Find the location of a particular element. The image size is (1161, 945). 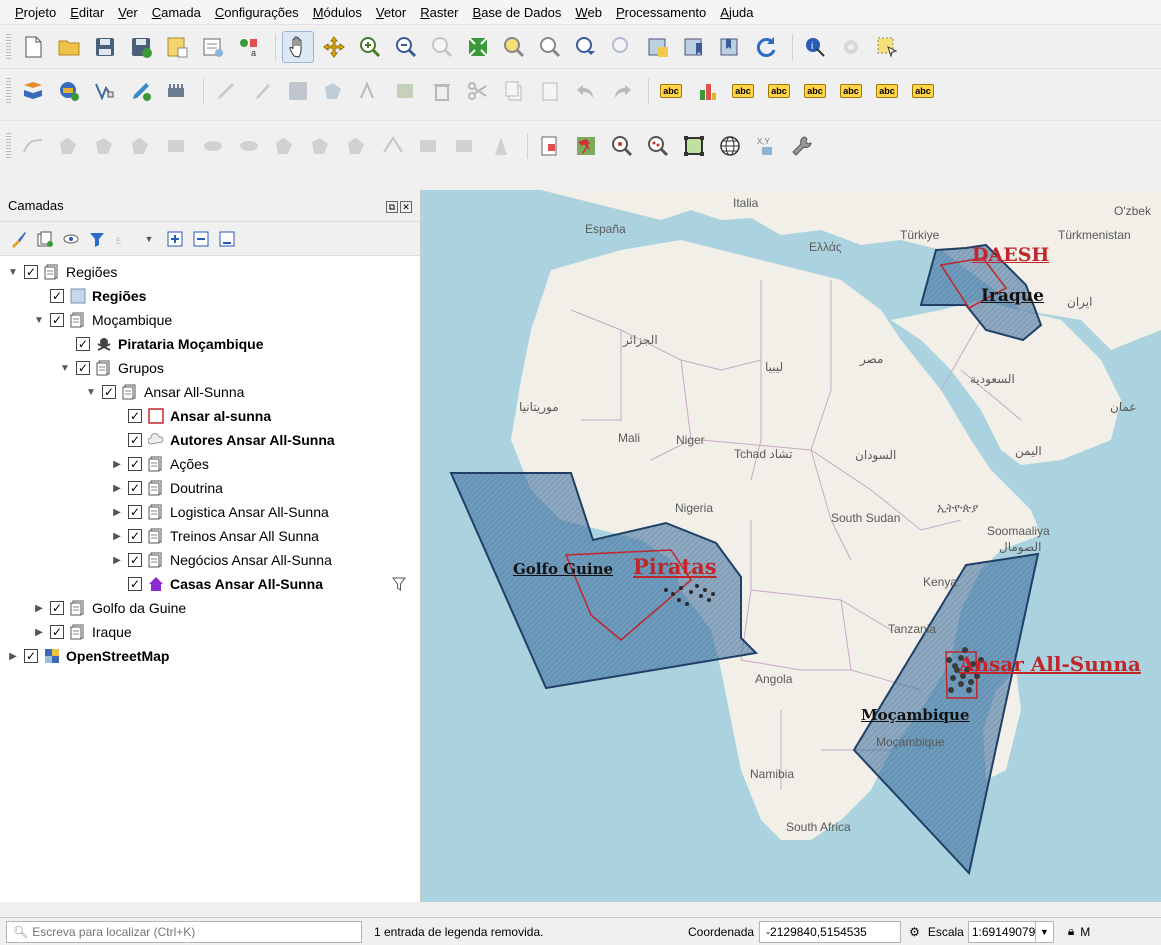

pin-tool-button is located at coordinates (586, 146).